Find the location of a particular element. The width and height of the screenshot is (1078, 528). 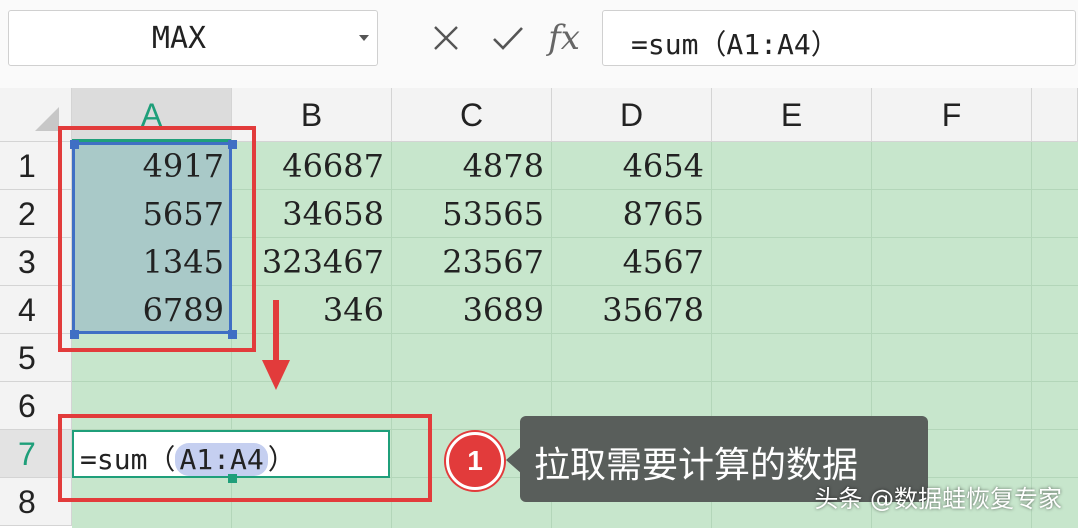

cell-c1: 4878 is located at coordinates (472, 166).